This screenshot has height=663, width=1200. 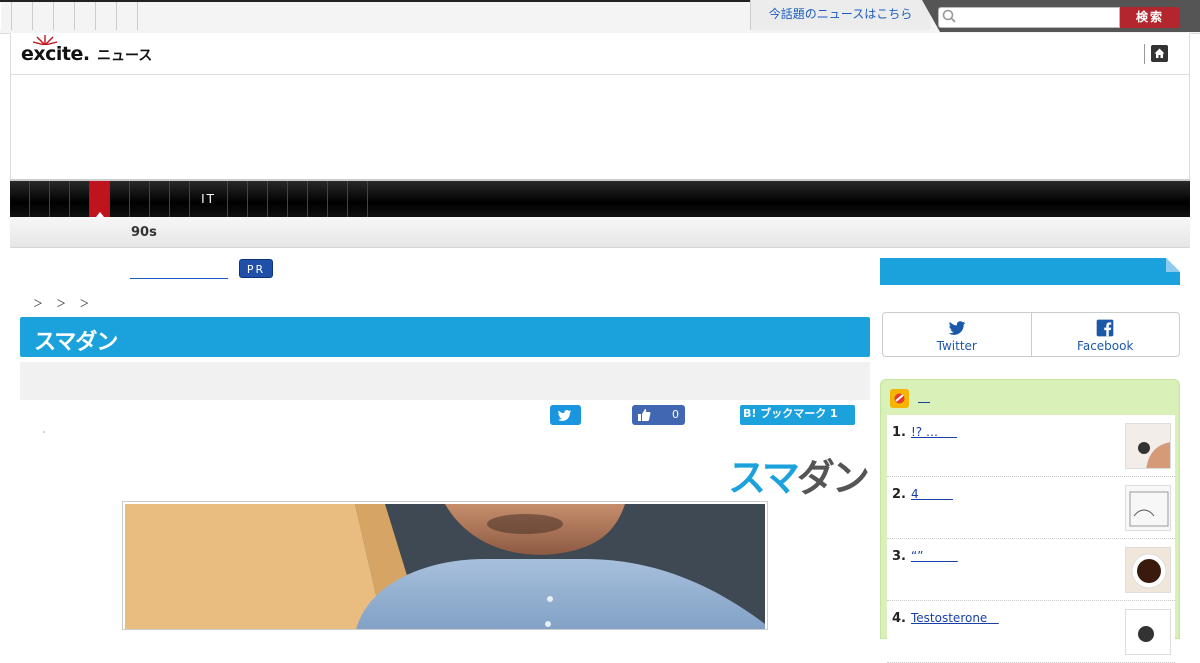 What do you see at coordinates (61, 302) in the screenshot?
I see `breadcrumb: ＞ ＞ ＞` at bounding box center [61, 302].